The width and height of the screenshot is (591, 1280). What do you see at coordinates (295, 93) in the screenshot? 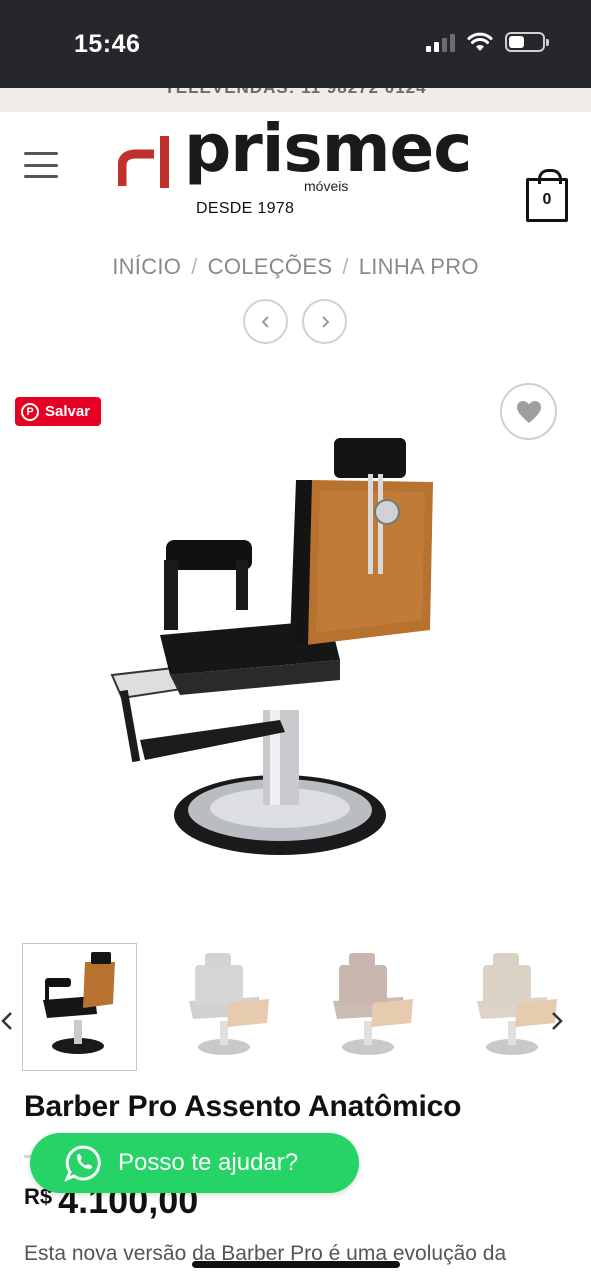
I see `televendas-text: TELEVENDAS: 11 98272 0124` at bounding box center [295, 93].